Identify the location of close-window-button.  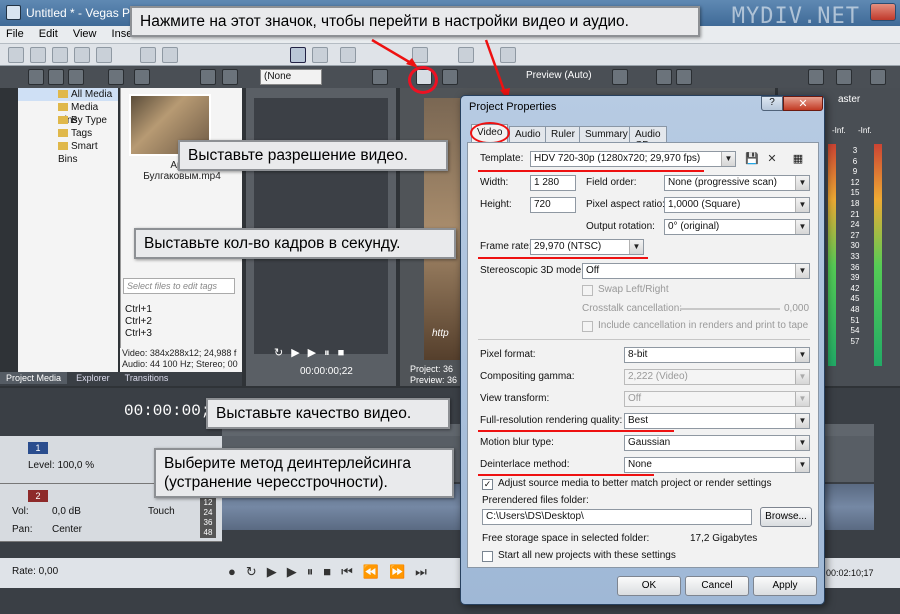
(883, 12).